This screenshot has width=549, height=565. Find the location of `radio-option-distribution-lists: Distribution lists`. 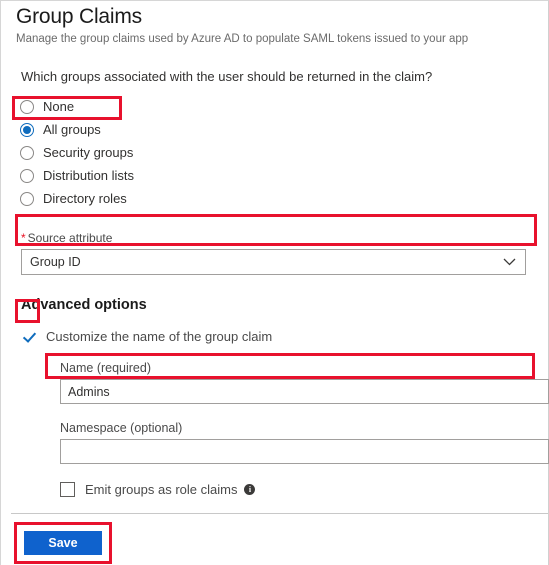

radio-option-distribution-lists: Distribution lists is located at coordinates (79, 175).